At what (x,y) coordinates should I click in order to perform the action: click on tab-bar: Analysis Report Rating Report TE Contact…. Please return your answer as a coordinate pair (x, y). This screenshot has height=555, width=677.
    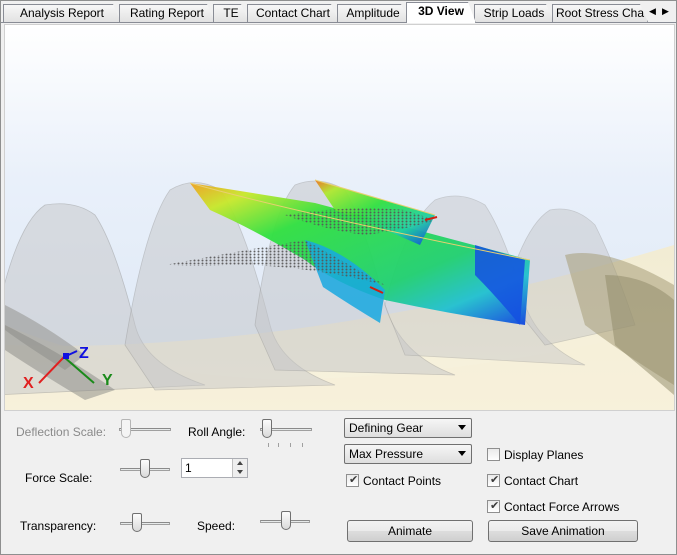
    Looking at the image, I should click on (338, 12).